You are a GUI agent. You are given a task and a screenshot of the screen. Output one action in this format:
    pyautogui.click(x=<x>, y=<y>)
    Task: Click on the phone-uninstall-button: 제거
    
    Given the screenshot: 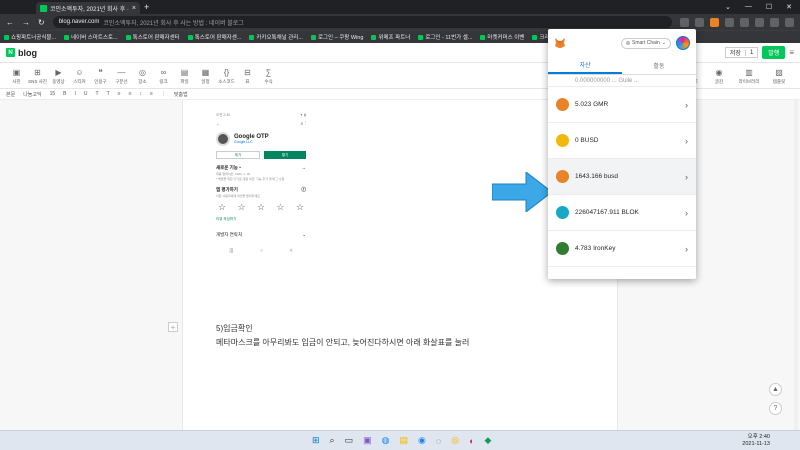 What is the action you would take?
    pyautogui.click(x=238, y=155)
    